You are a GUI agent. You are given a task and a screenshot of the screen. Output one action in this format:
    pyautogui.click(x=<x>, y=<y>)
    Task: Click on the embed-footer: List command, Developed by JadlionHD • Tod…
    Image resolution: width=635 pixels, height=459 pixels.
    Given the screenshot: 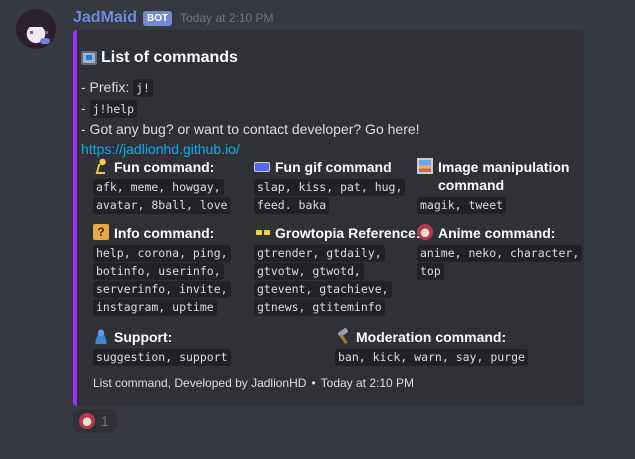 What is the action you would take?
    pyautogui.click(x=253, y=383)
    